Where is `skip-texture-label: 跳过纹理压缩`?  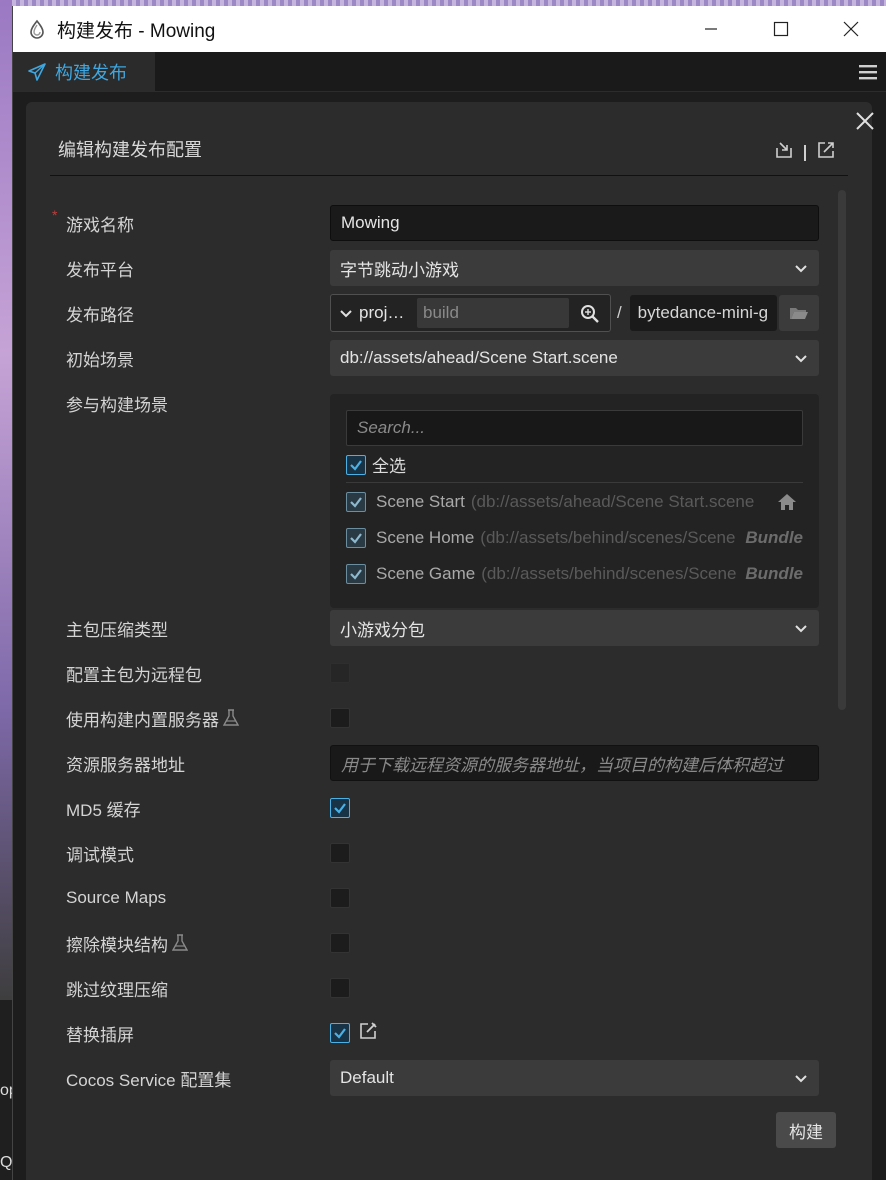
skip-texture-label: 跳过纹理压缩 is located at coordinates (117, 990).